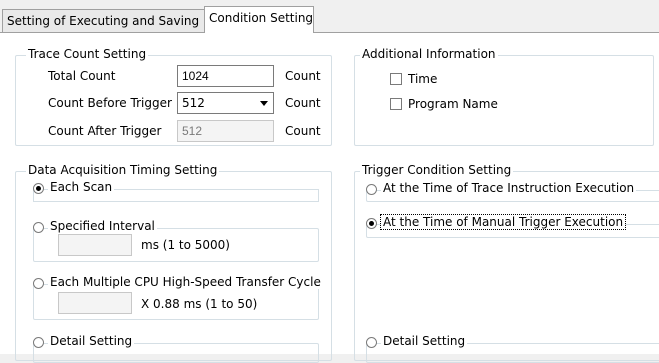  Describe the element at coordinates (91, 341) in the screenshot. I see `acq-detail-label: Detail Setting` at that location.